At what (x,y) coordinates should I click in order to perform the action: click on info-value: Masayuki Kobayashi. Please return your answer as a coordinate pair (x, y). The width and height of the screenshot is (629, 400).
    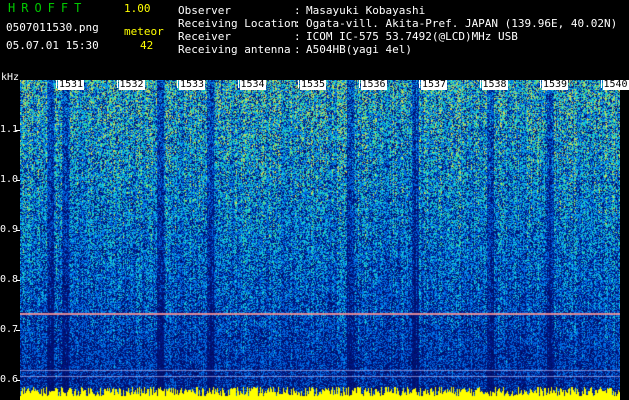
    Looking at the image, I should click on (366, 10).